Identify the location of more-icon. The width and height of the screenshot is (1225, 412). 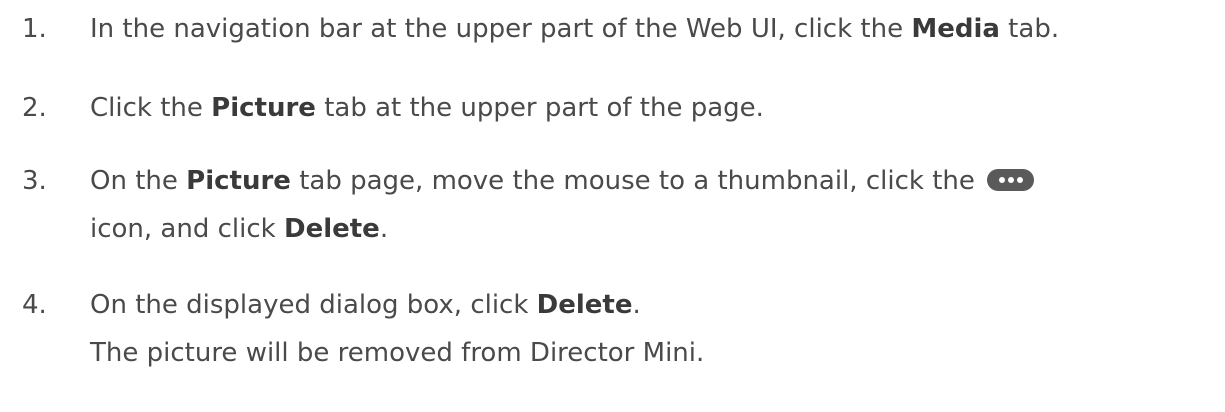
(1011, 179).